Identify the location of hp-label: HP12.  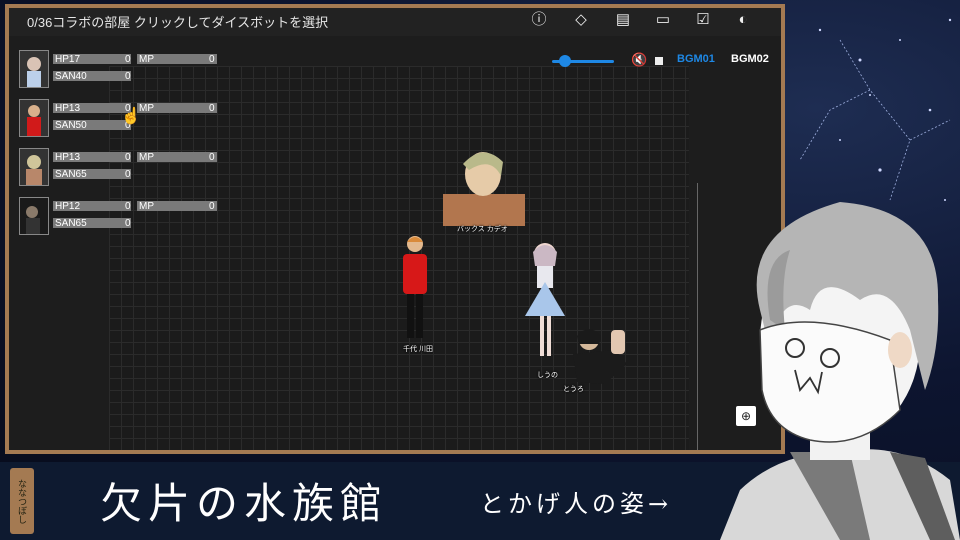
(68, 206).